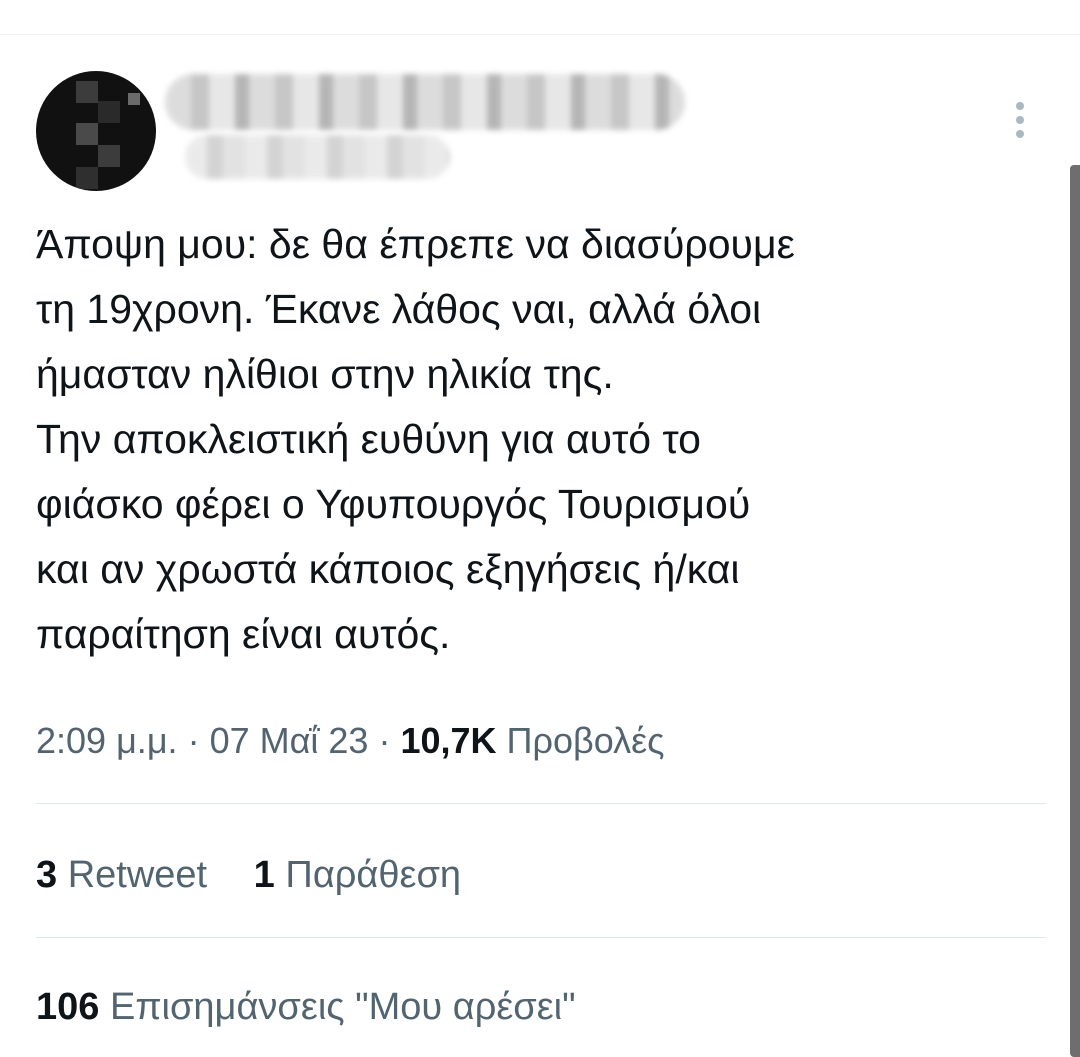  I want to click on retweet-quote-row: 3 Retweet 1 Παράθεση, so click(248, 875).